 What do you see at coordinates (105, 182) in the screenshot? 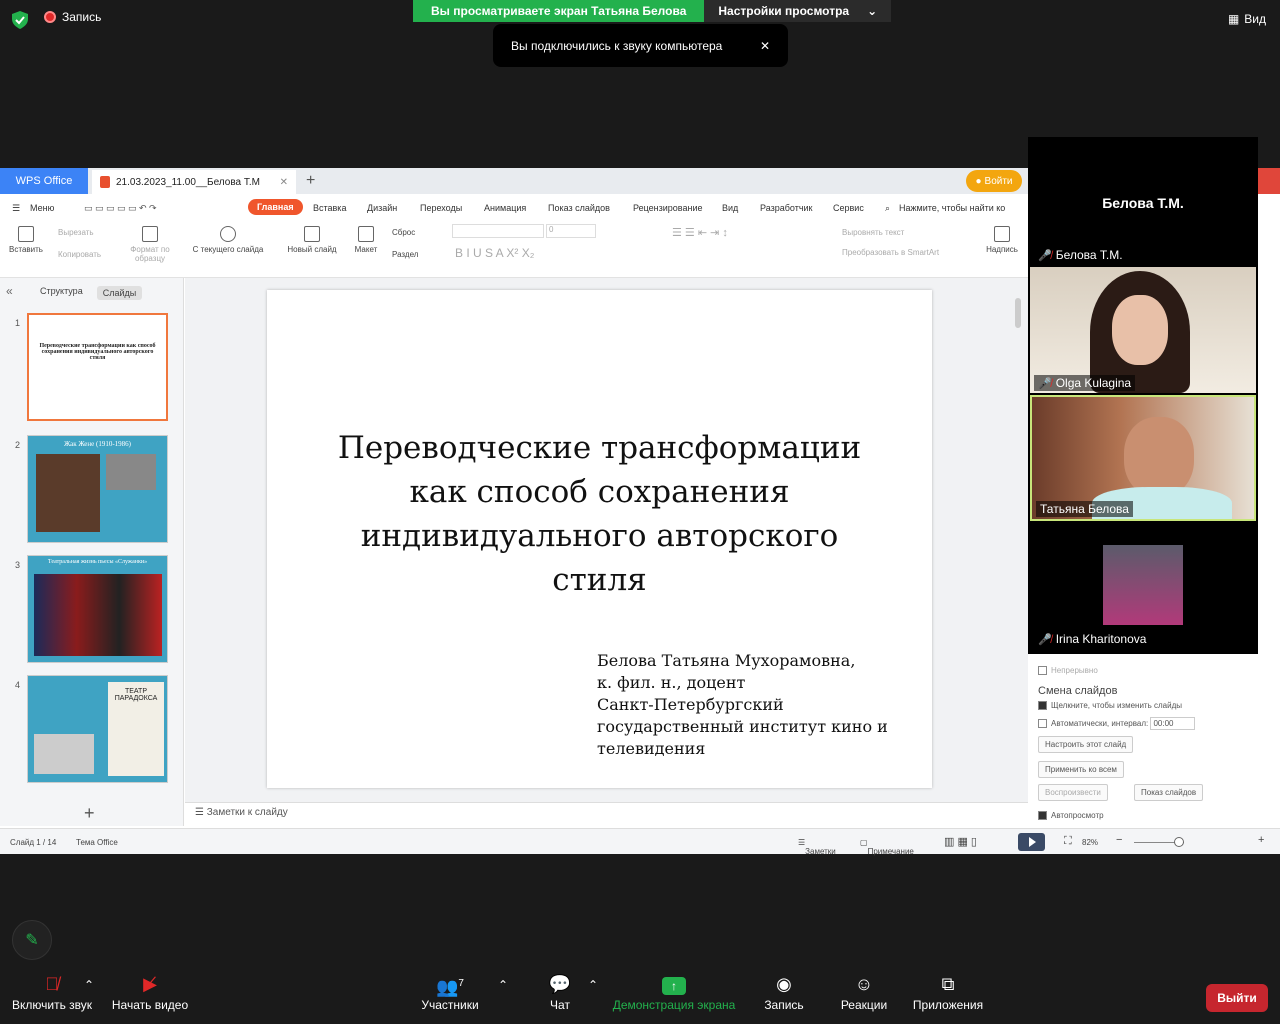
I see `presentation-icon` at bounding box center [105, 182].